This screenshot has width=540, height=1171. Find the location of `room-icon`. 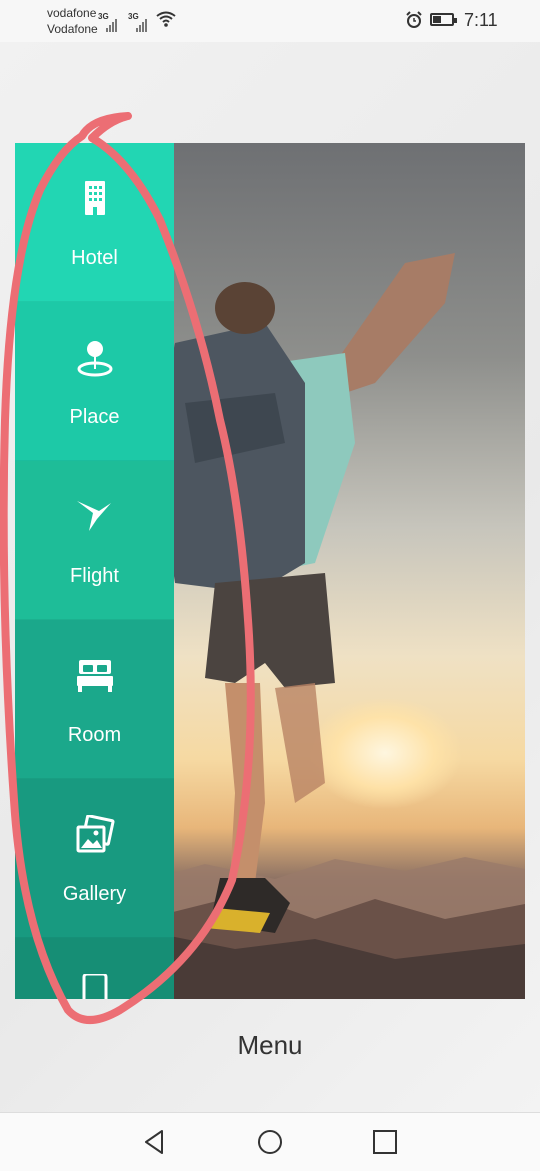

room-icon is located at coordinates (94, 676).